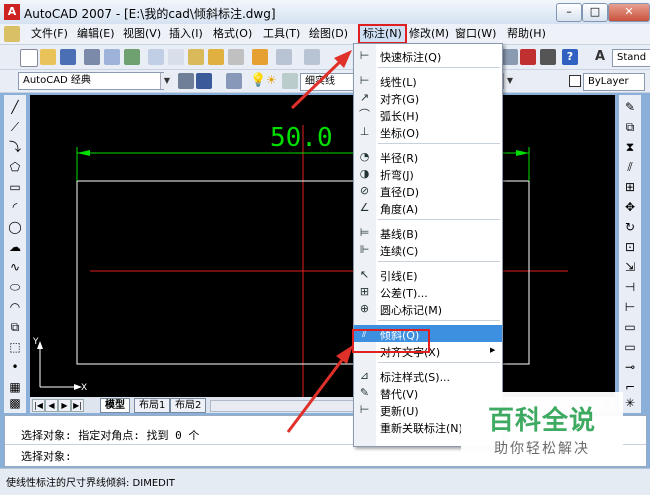 The image size is (650, 495). I want to click on watermark-logo: 百科全说 助你轻松解决, so click(542, 429).